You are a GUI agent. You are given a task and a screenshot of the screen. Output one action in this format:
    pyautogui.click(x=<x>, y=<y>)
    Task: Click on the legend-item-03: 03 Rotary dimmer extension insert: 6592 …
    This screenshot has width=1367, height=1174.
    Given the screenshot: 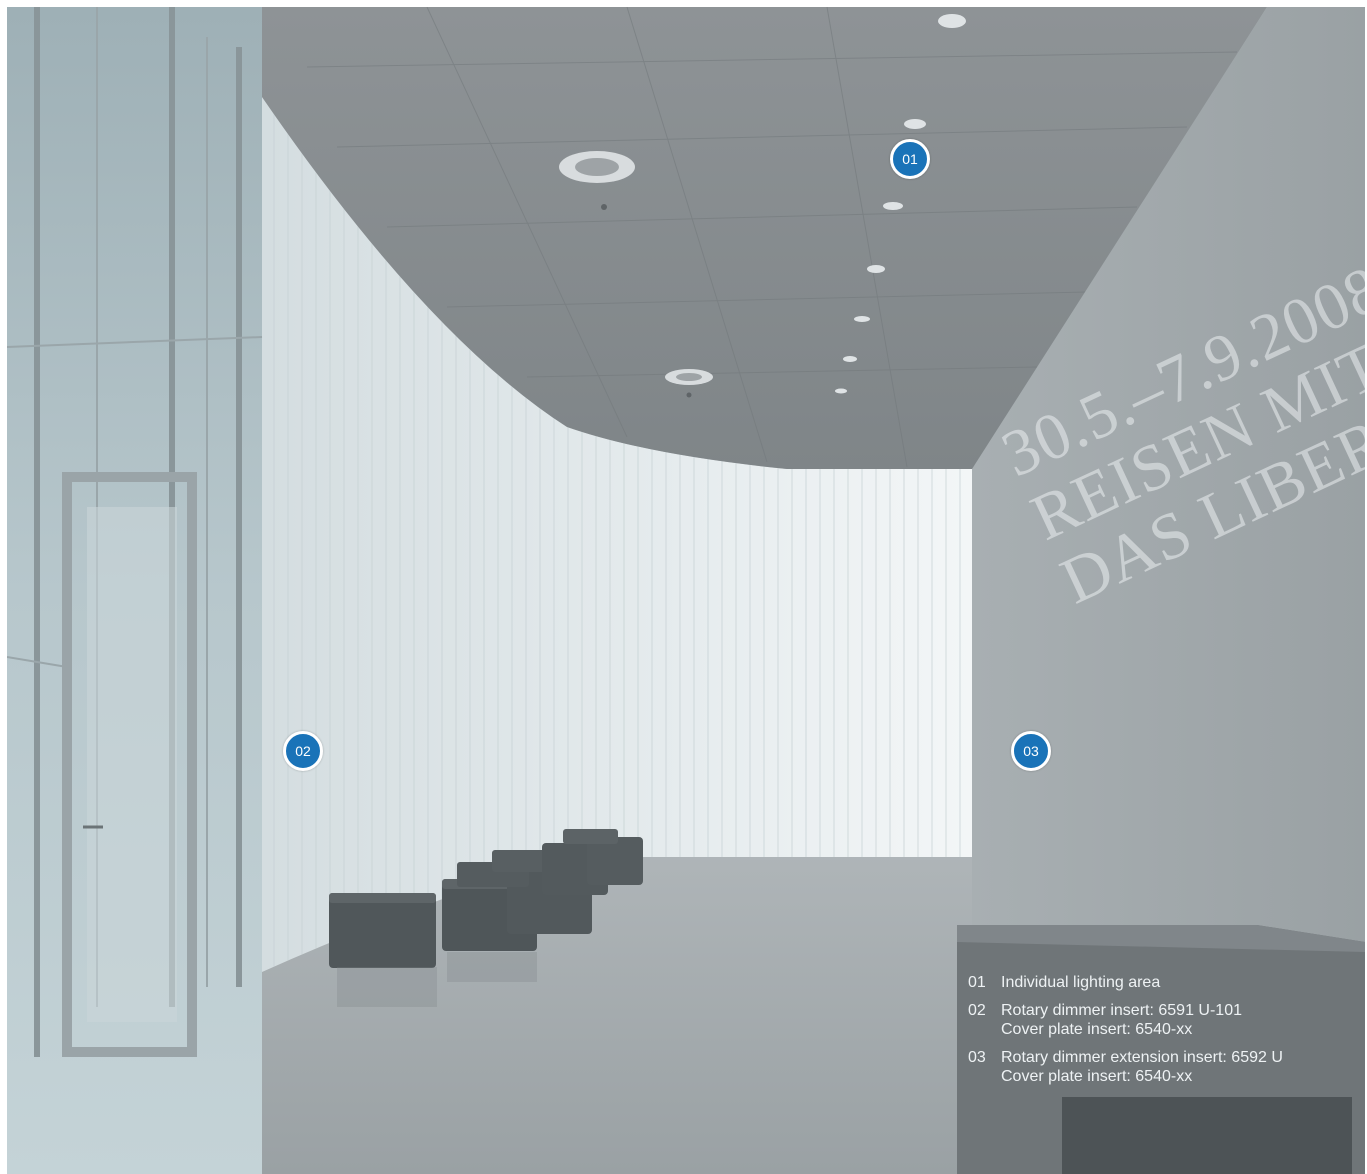 What is the action you would take?
    pyautogui.click(x=1163, y=1067)
    